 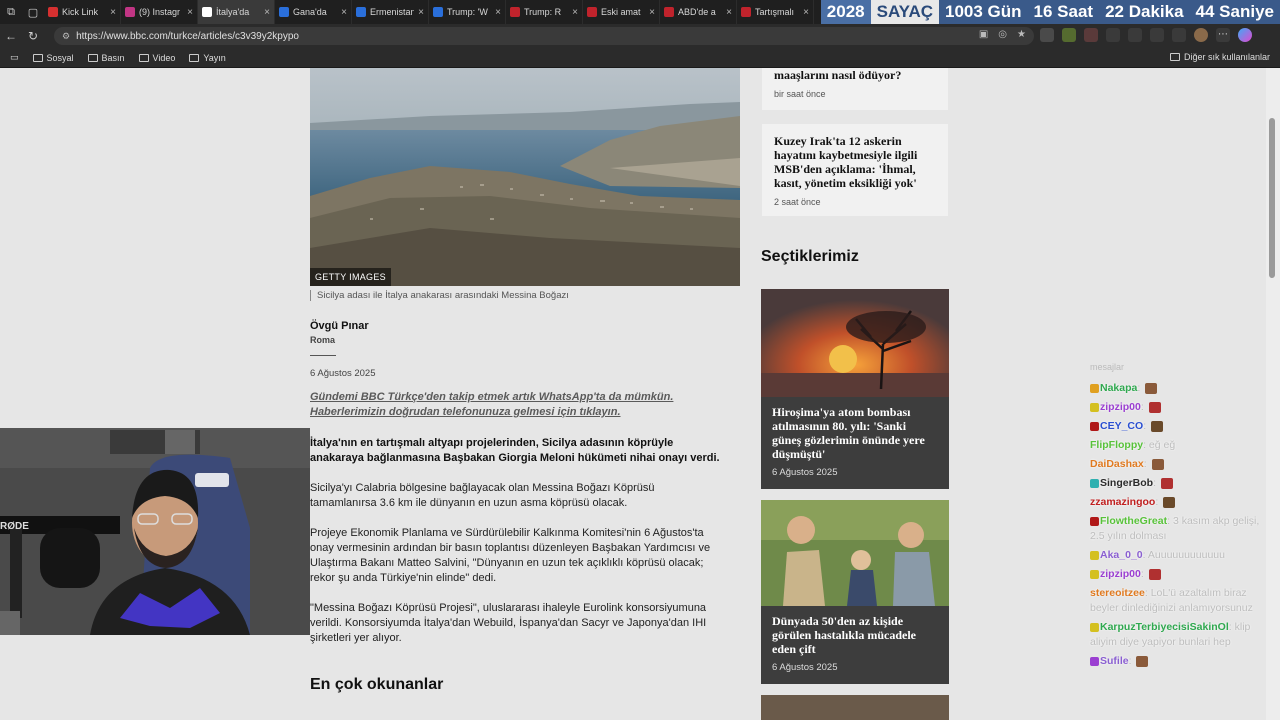 I want to click on pick-date: 6 Ağustos 2025, so click(x=805, y=667).